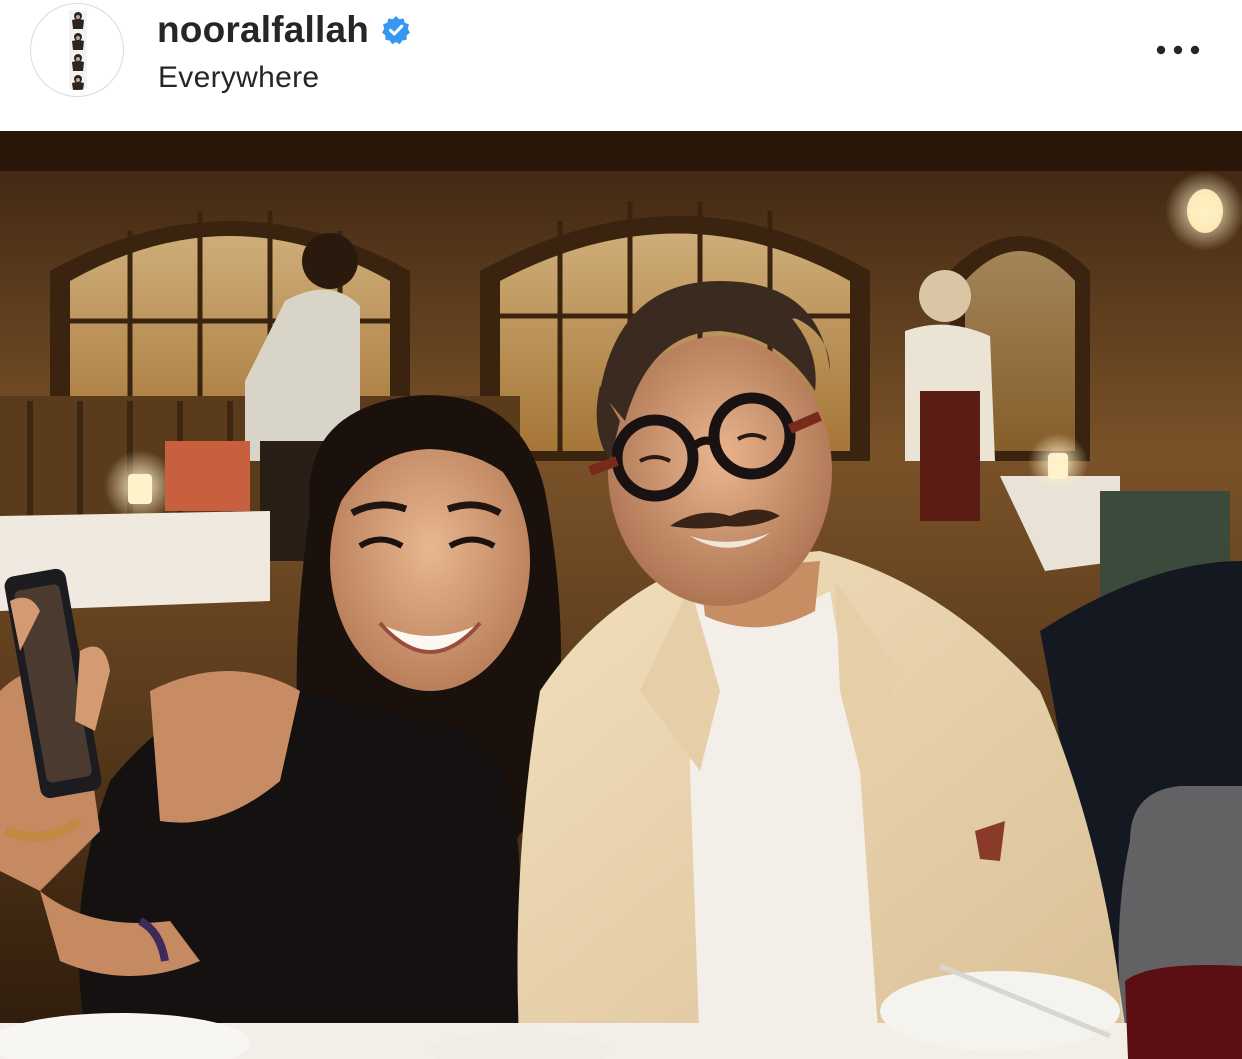  What do you see at coordinates (621, 65) in the screenshot?
I see `post-header: nooralfallah Everywhere` at bounding box center [621, 65].